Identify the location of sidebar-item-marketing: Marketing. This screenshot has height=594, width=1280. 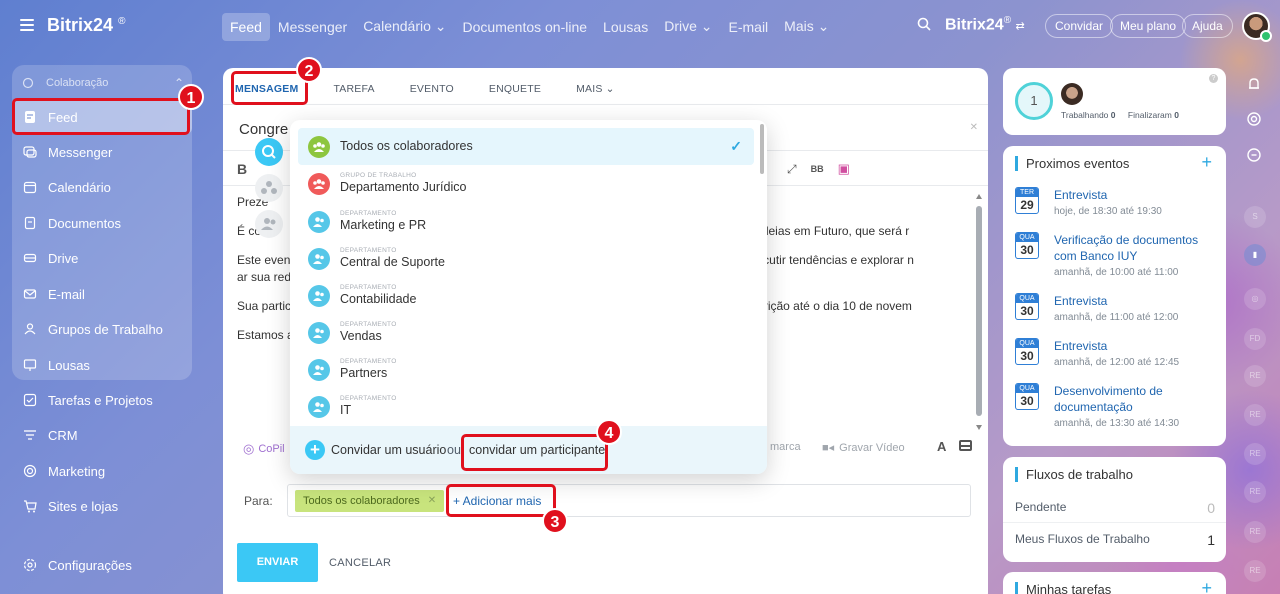
(102, 471).